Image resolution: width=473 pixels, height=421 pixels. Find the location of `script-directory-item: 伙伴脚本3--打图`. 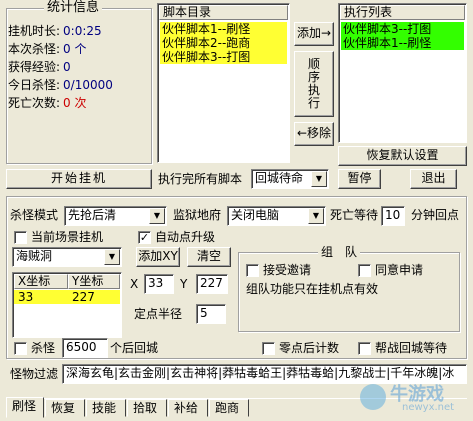

script-directory-item: 伙伴脚本3--打图 is located at coordinates (223, 57).